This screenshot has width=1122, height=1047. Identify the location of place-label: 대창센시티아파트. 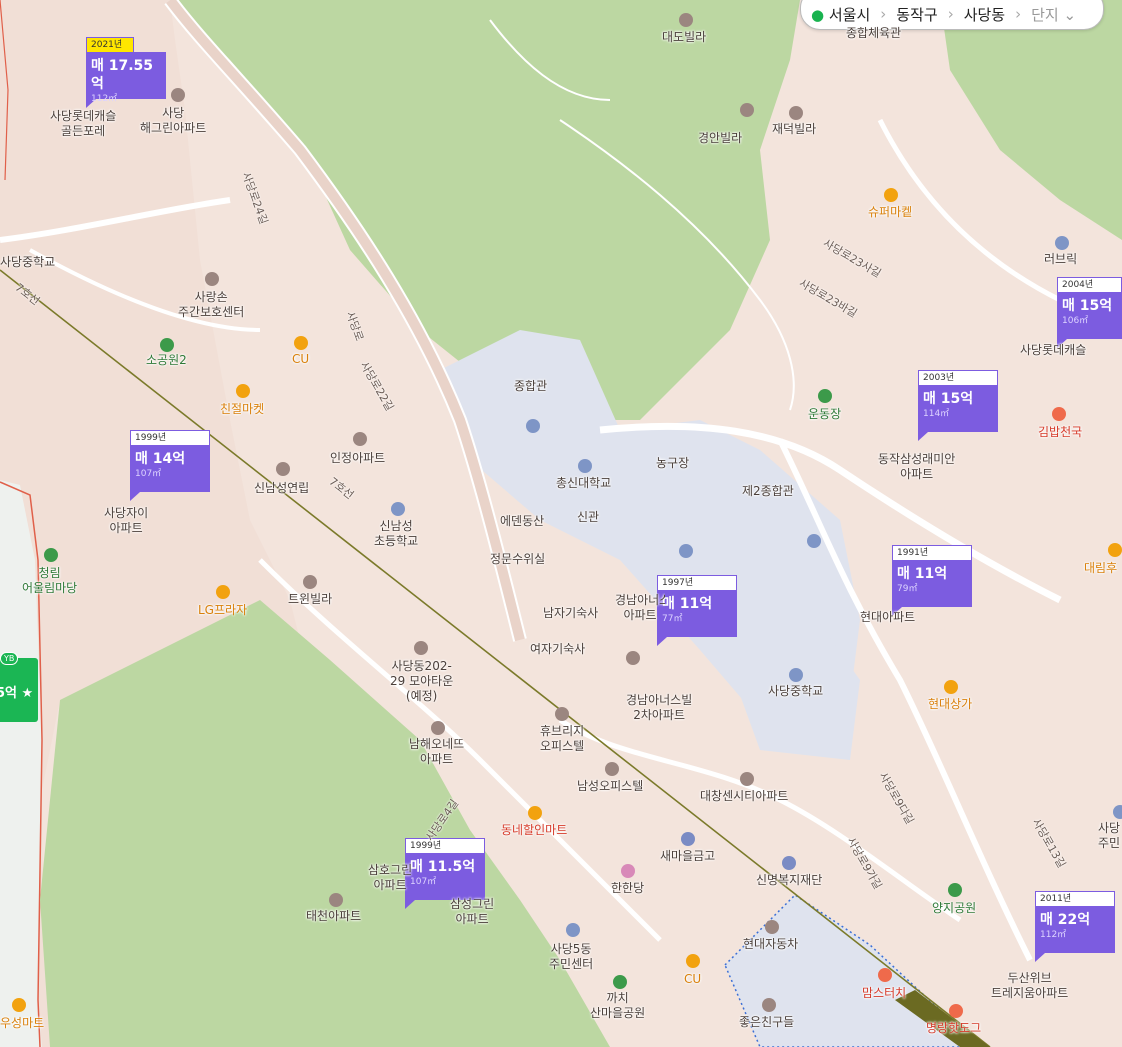
(744, 796).